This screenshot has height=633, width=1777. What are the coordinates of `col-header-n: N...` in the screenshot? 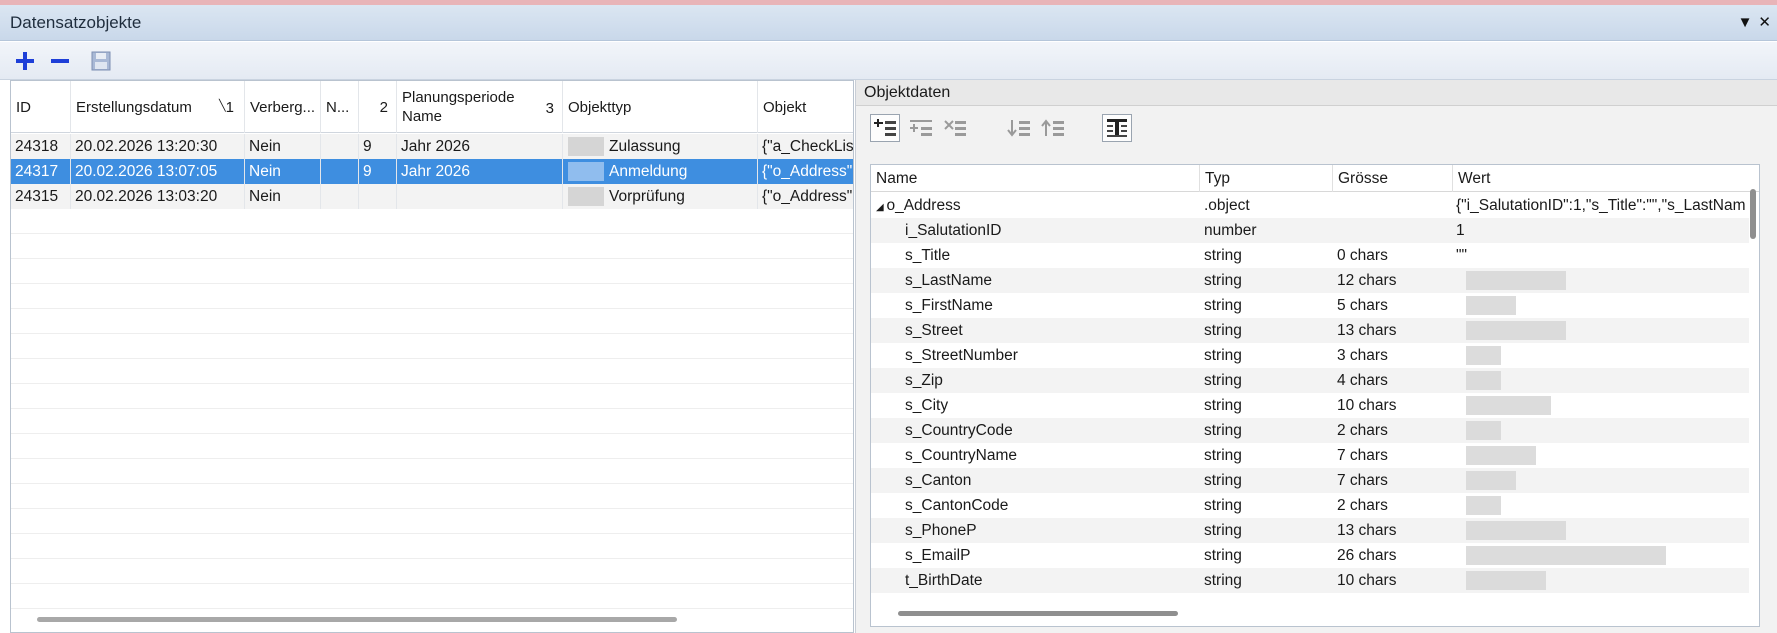 It's located at (340, 107).